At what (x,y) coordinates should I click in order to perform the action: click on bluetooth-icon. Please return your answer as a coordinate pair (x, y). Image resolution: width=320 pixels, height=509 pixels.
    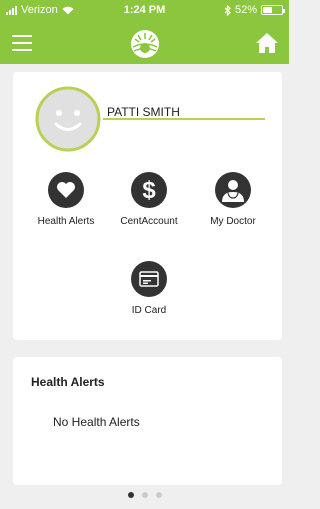
    Looking at the image, I should click on (227, 10).